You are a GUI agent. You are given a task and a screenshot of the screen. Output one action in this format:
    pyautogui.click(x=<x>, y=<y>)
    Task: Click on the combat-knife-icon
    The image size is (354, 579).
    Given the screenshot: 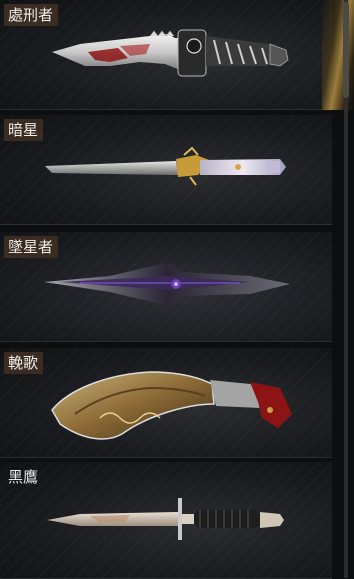 What is the action you would take?
    pyautogui.click(x=165, y=519)
    